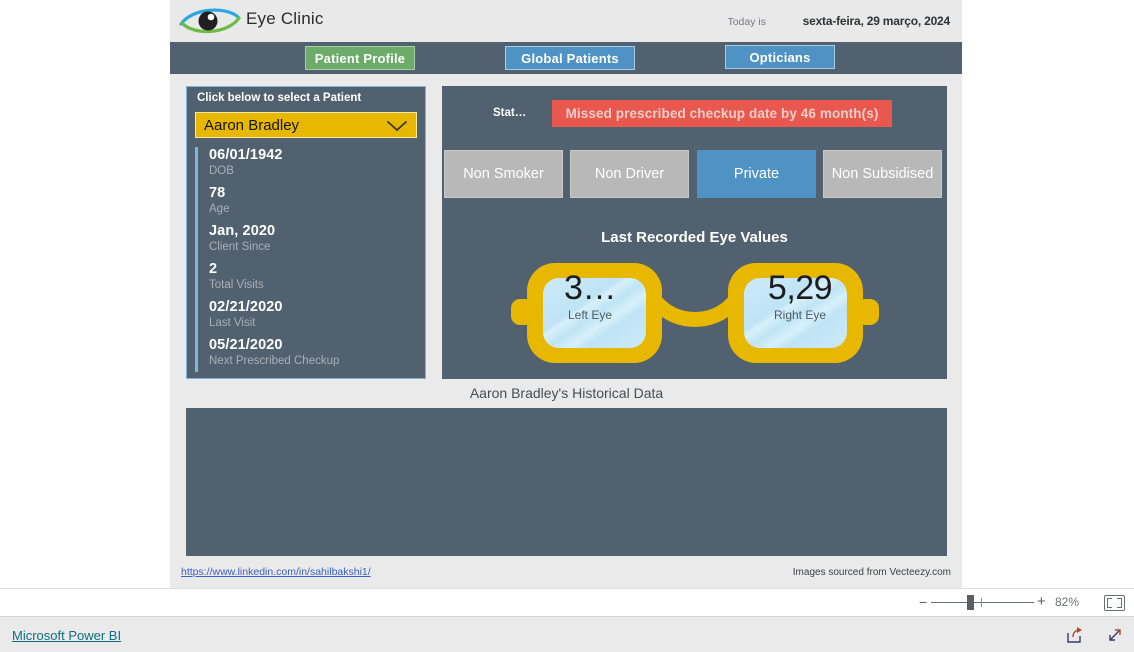  I want to click on right-eye-caption: Right Eye, so click(800, 315).